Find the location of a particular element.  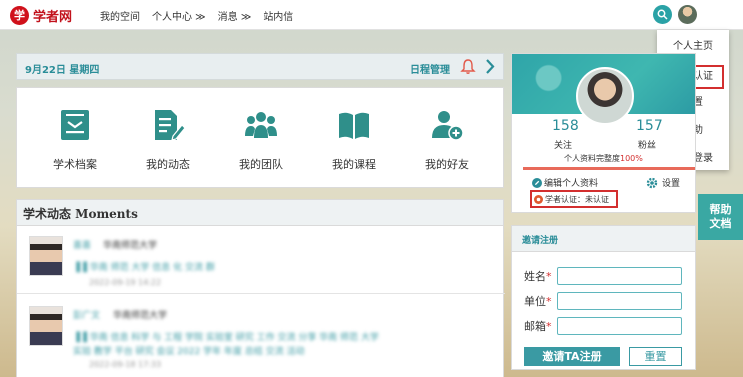

invite-title: 邀请注册 is located at coordinates (603, 239).